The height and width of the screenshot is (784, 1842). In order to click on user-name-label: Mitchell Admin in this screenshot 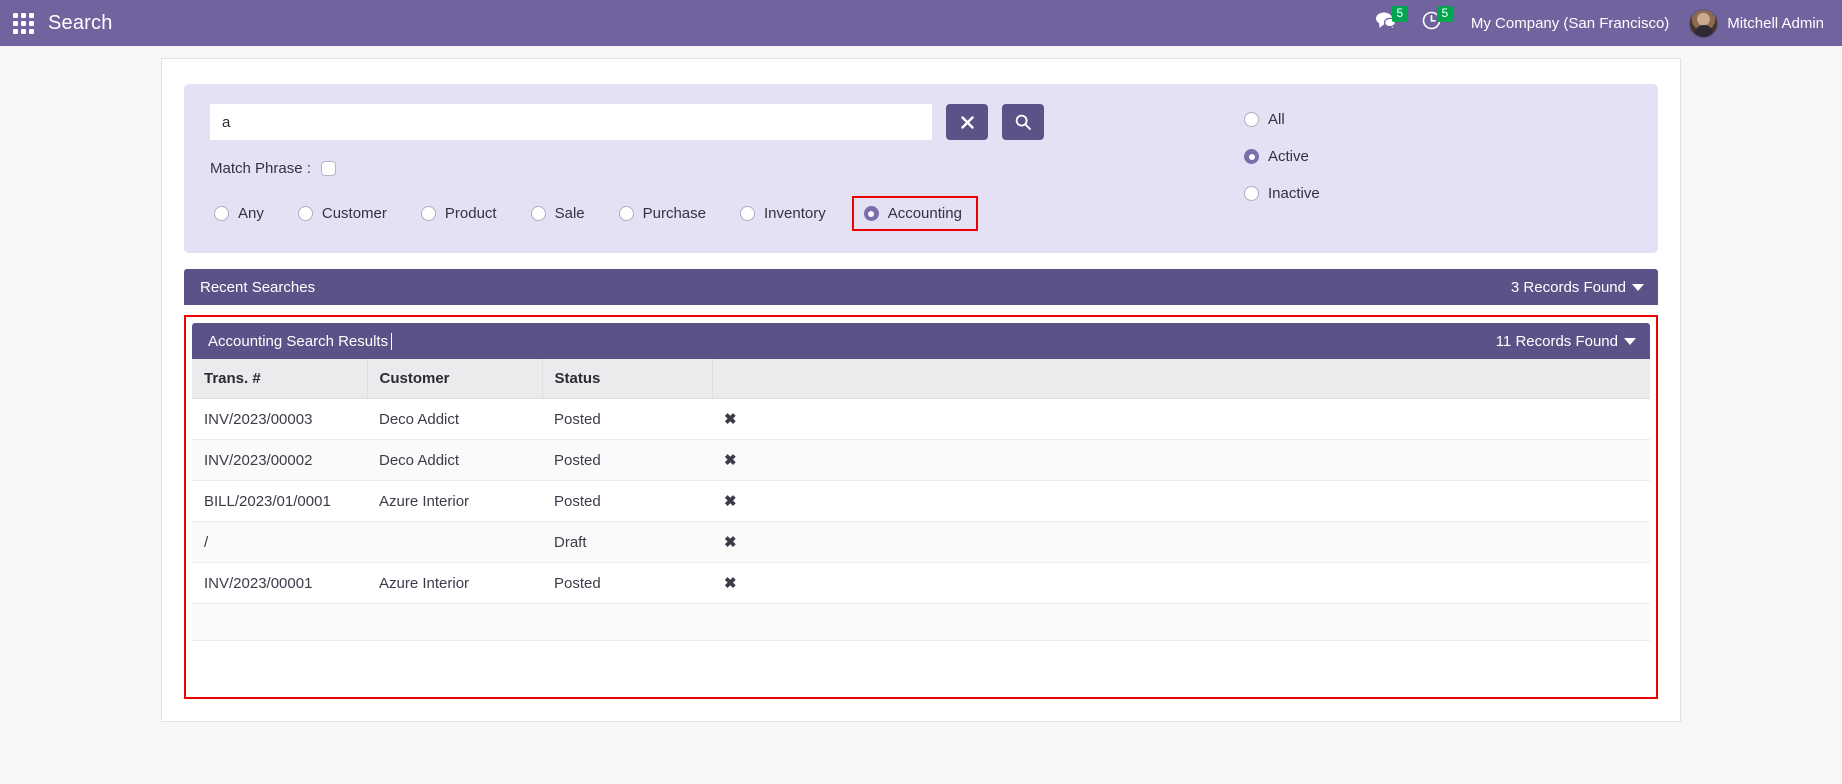, I will do `click(1775, 23)`.